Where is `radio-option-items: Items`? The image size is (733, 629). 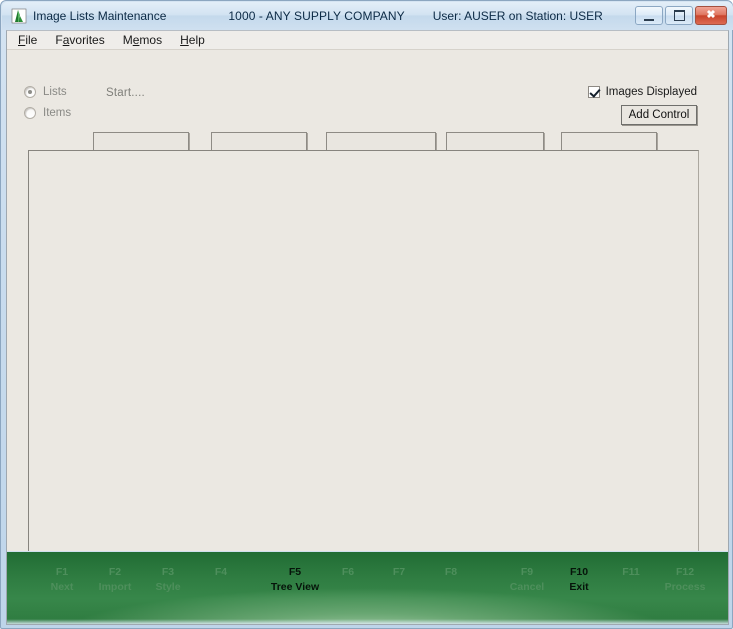
radio-option-items: Items is located at coordinates (47, 113).